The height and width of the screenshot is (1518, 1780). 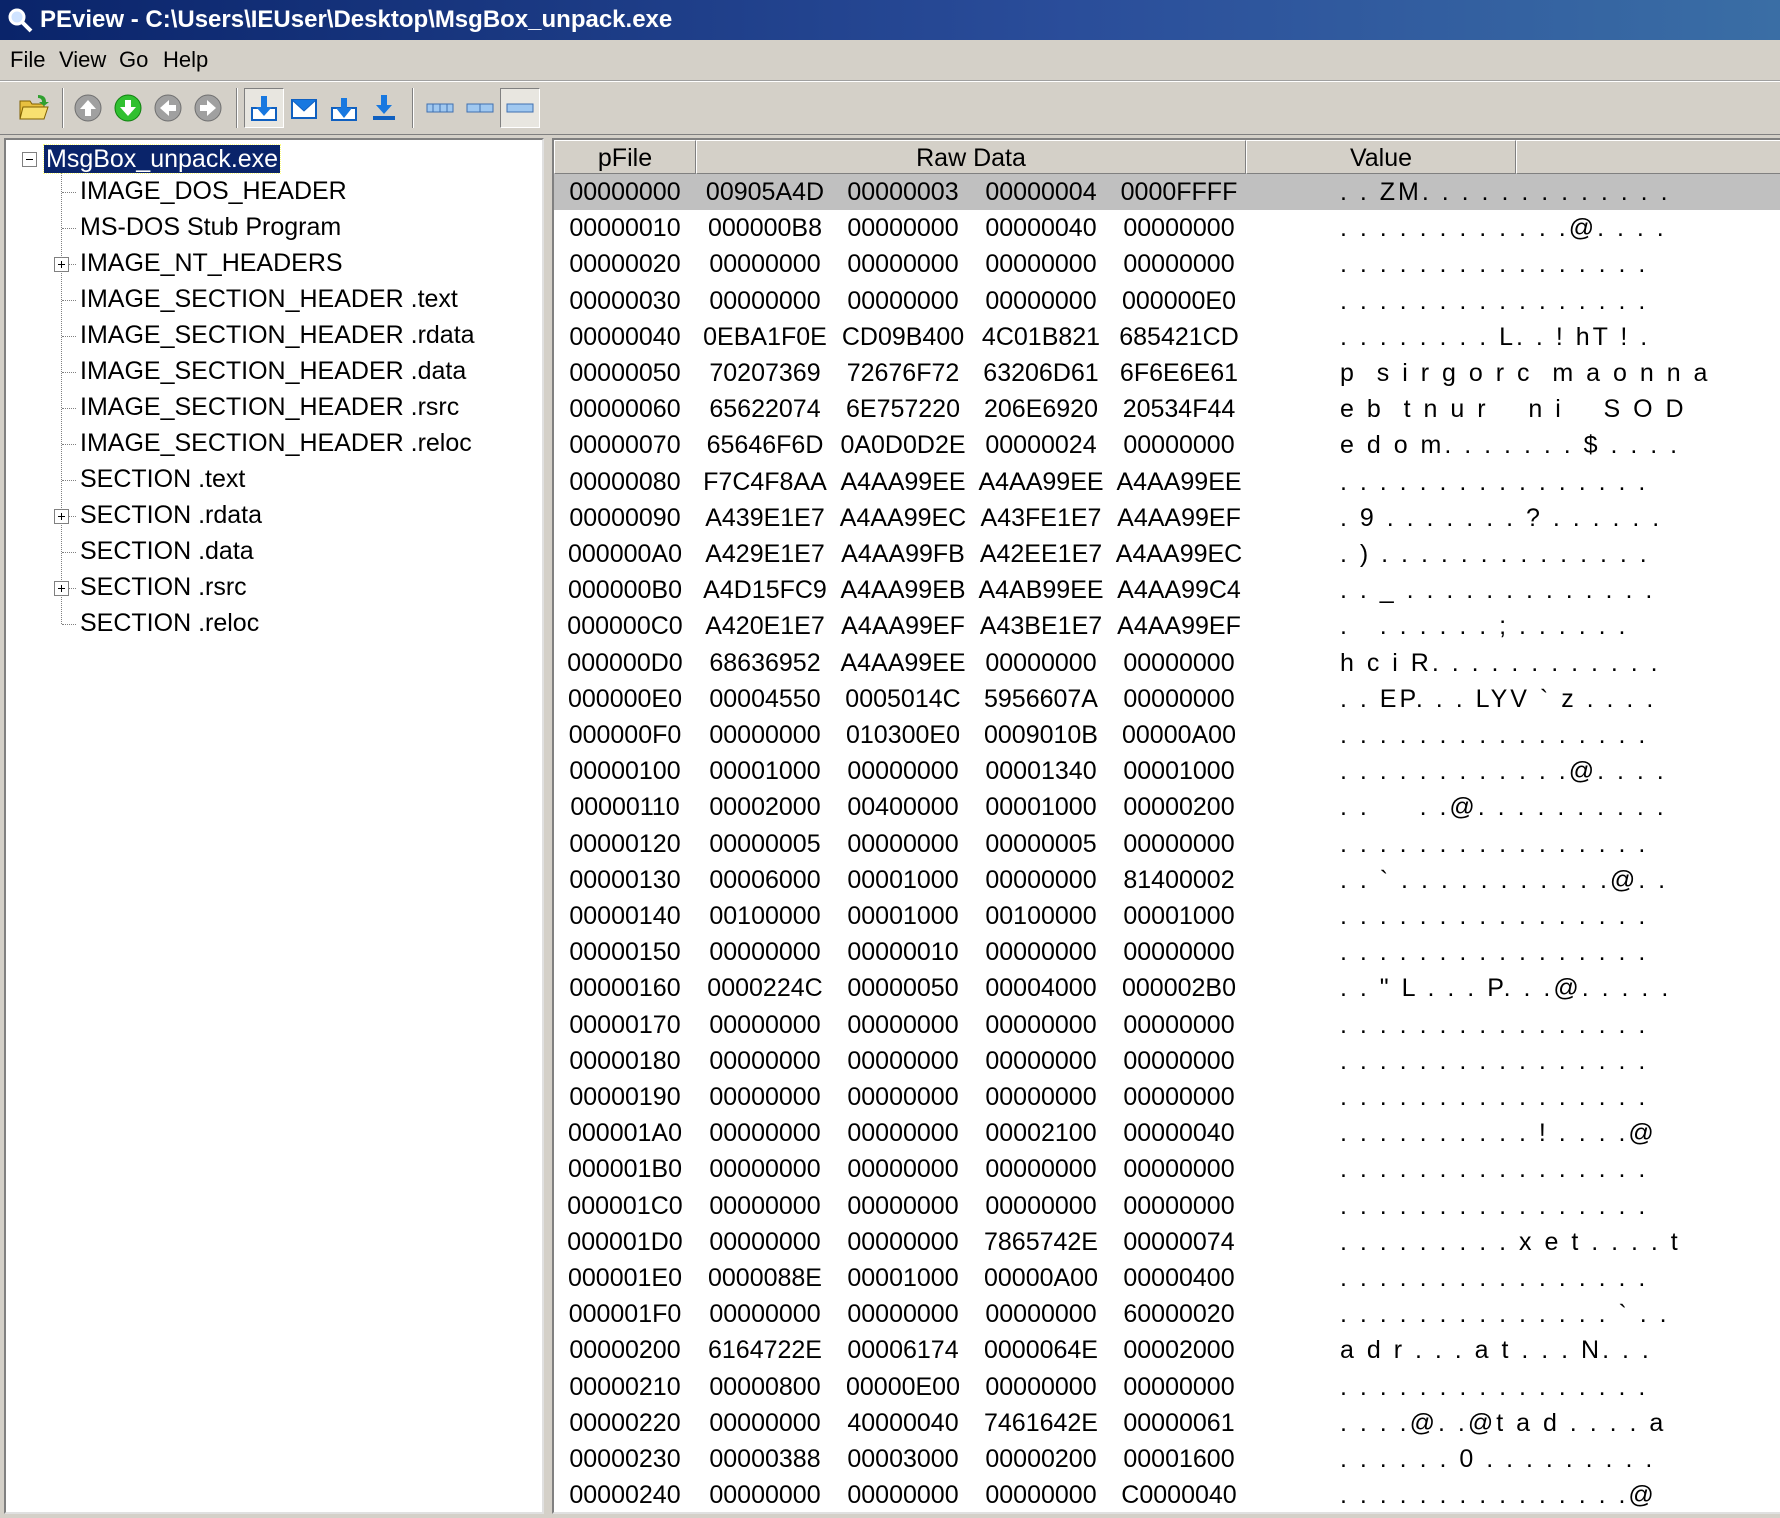 What do you see at coordinates (344, 108) in the screenshot?
I see `view-next-button` at bounding box center [344, 108].